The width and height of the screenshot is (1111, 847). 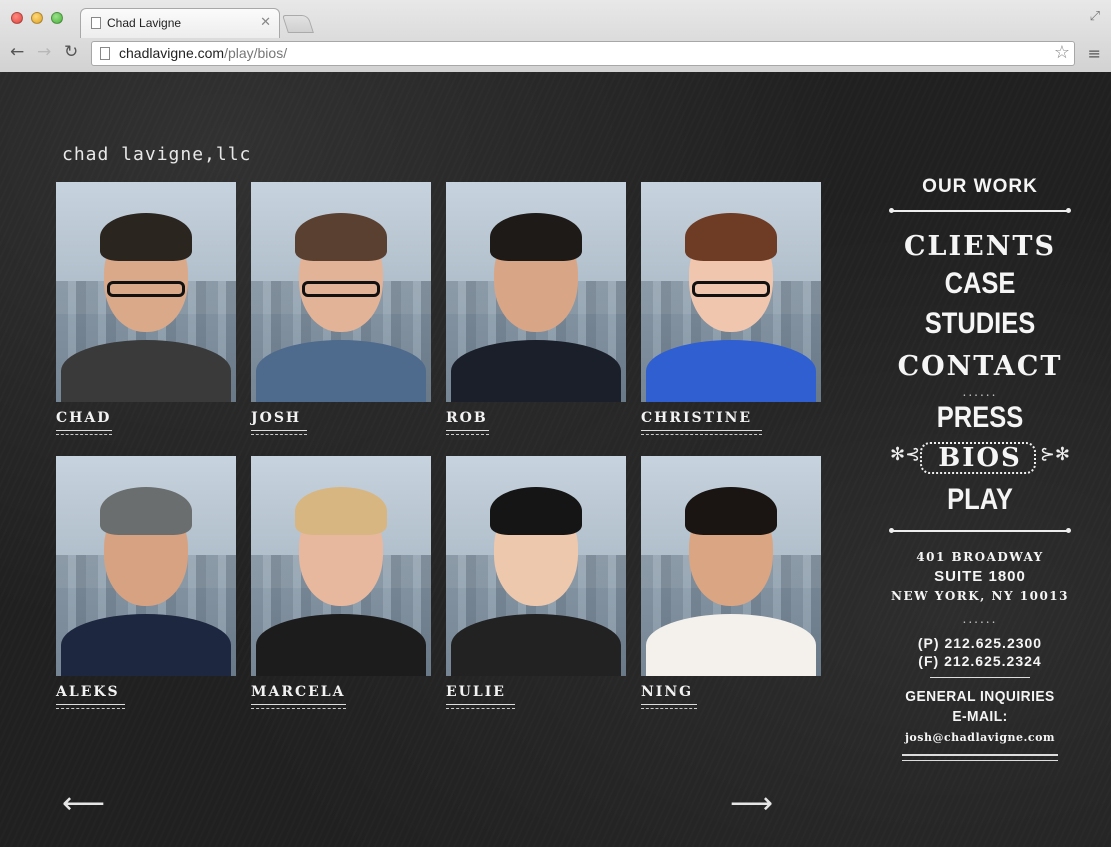 I want to click on address-line-2: SUITE 1800, so click(x=980, y=576).